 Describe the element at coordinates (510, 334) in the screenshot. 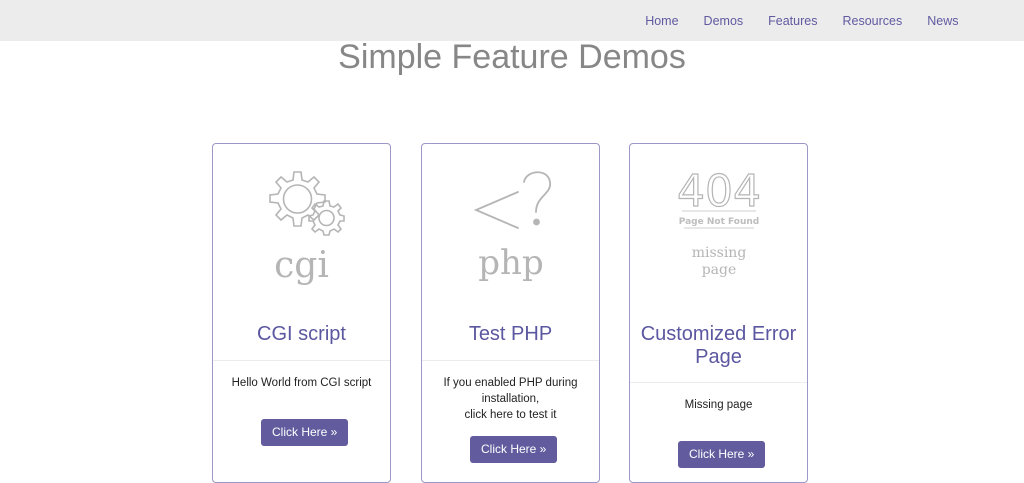

I see `php-card-title: Test PHP` at that location.